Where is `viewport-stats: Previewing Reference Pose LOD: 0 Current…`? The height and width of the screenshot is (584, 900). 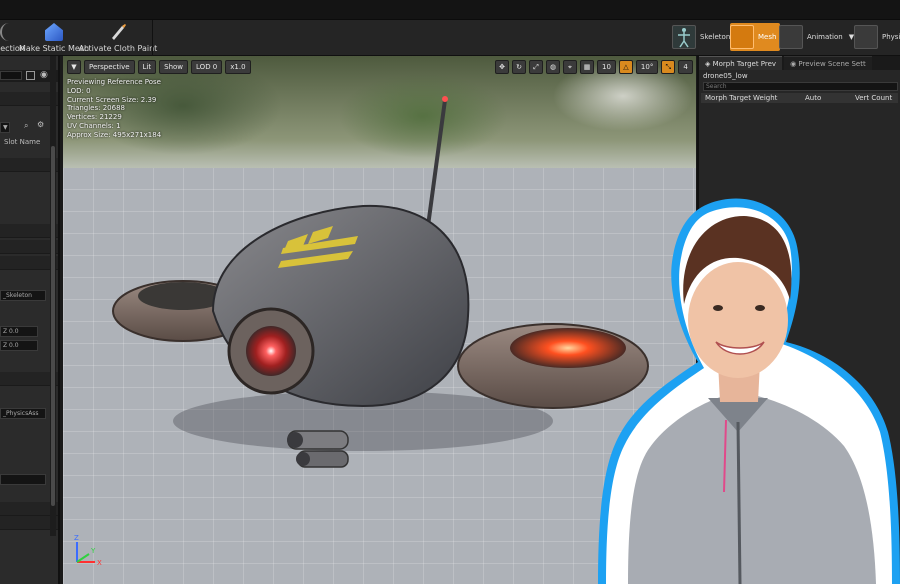
viewport-stats: Previewing Reference Pose LOD: 0 Current… is located at coordinates (114, 109).